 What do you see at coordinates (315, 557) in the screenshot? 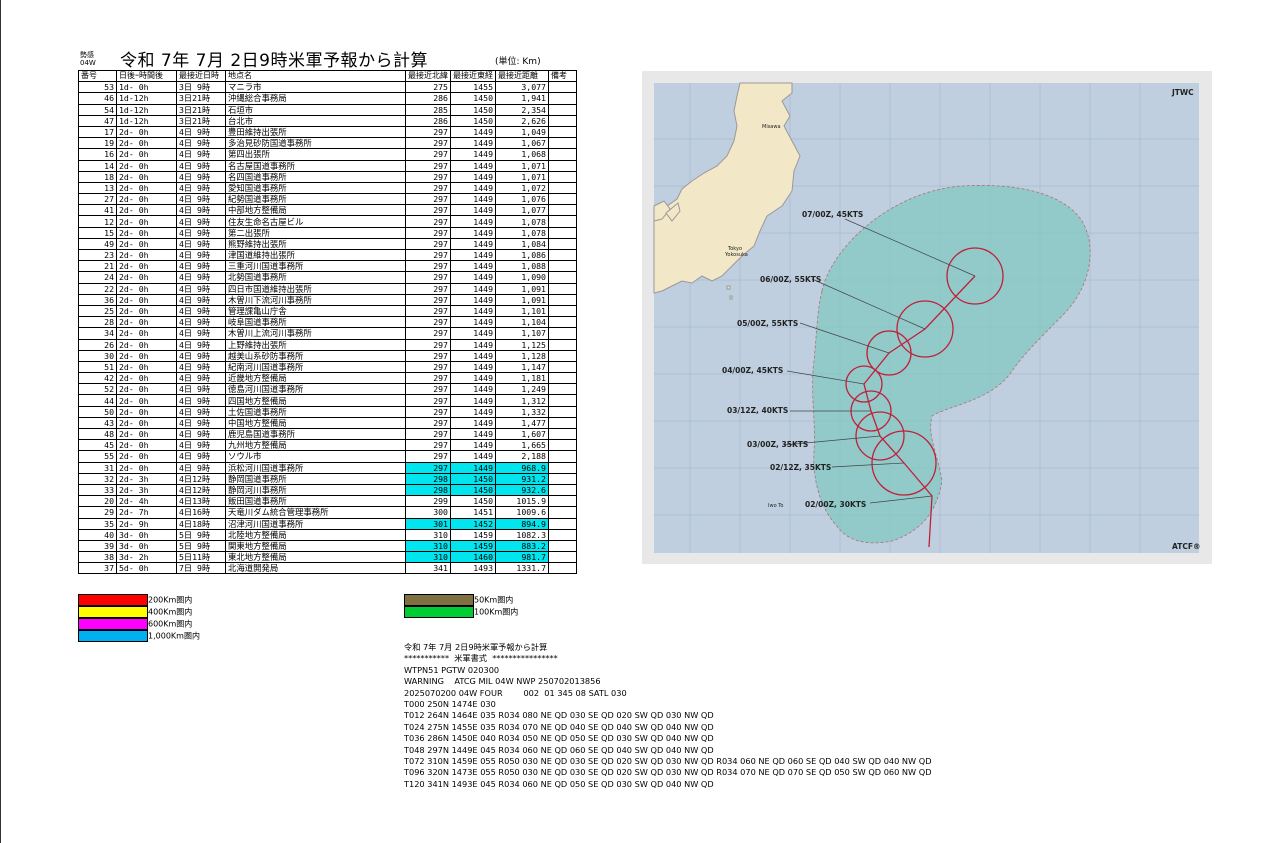
I see `table-cell: 東北地方整備局` at bounding box center [315, 557].